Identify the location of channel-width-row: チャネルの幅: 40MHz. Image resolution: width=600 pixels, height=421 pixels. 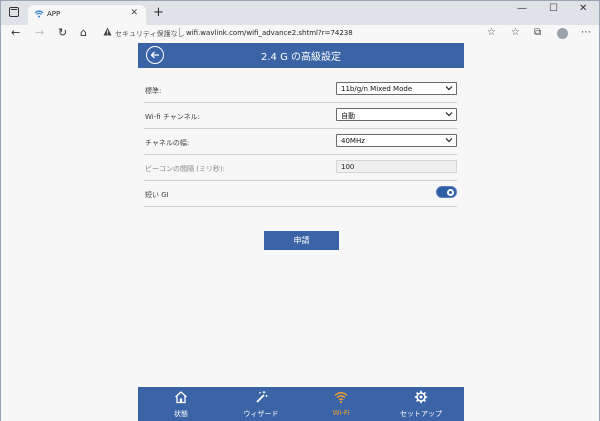
(300, 142).